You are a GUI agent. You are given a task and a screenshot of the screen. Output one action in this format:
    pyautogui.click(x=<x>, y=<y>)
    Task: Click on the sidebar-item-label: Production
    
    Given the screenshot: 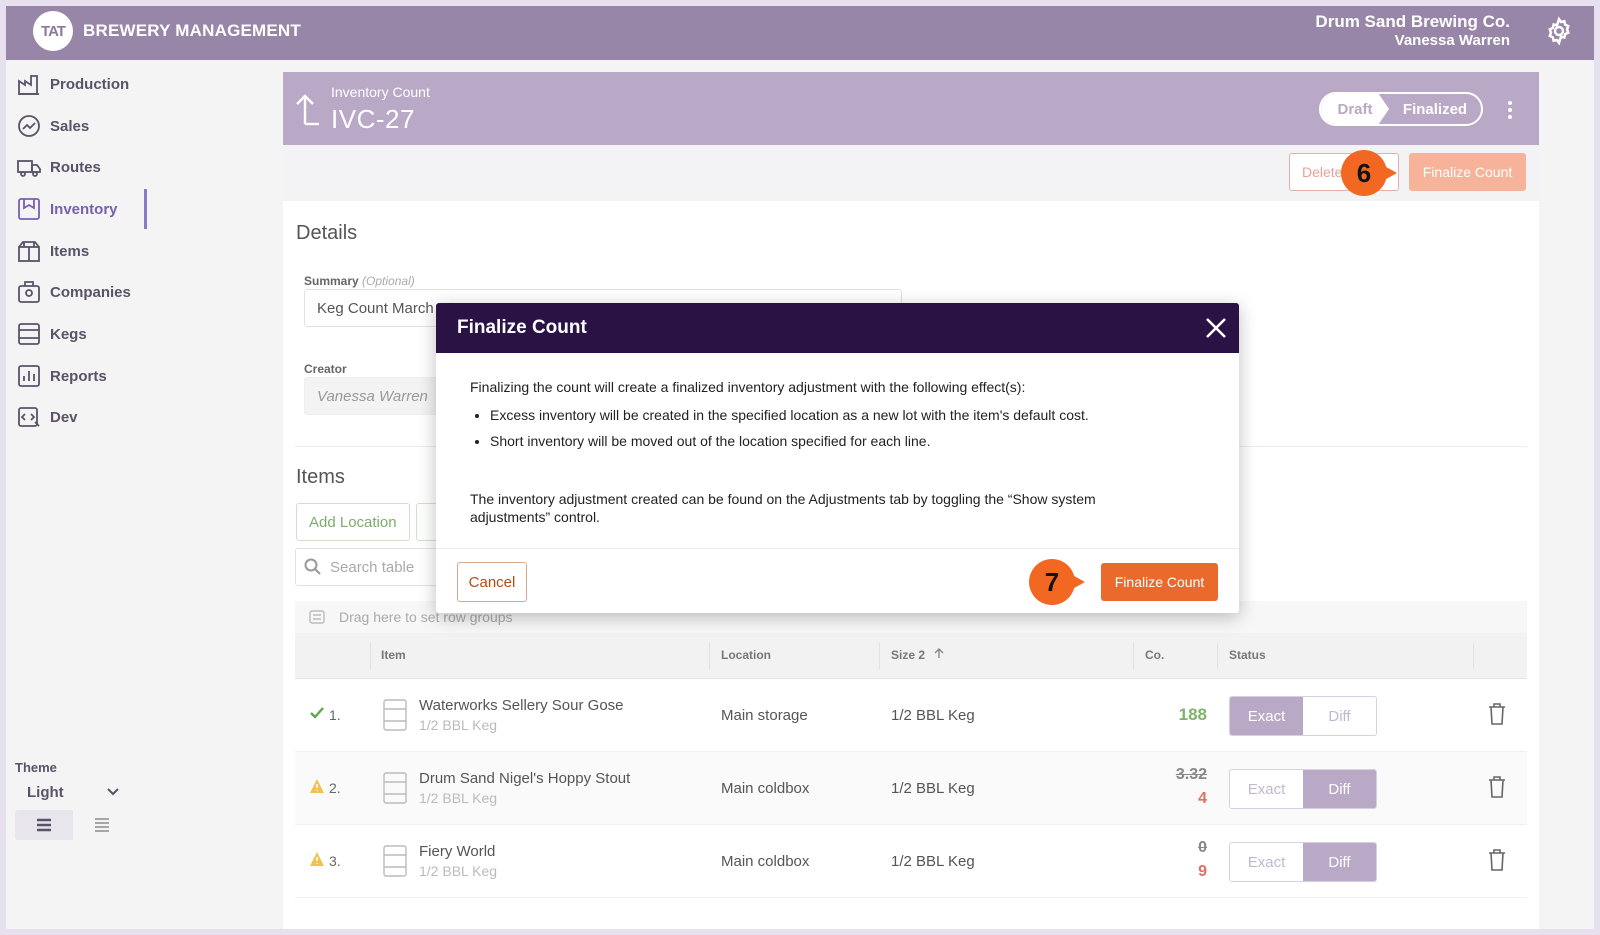 What is the action you would take?
    pyautogui.click(x=90, y=84)
    